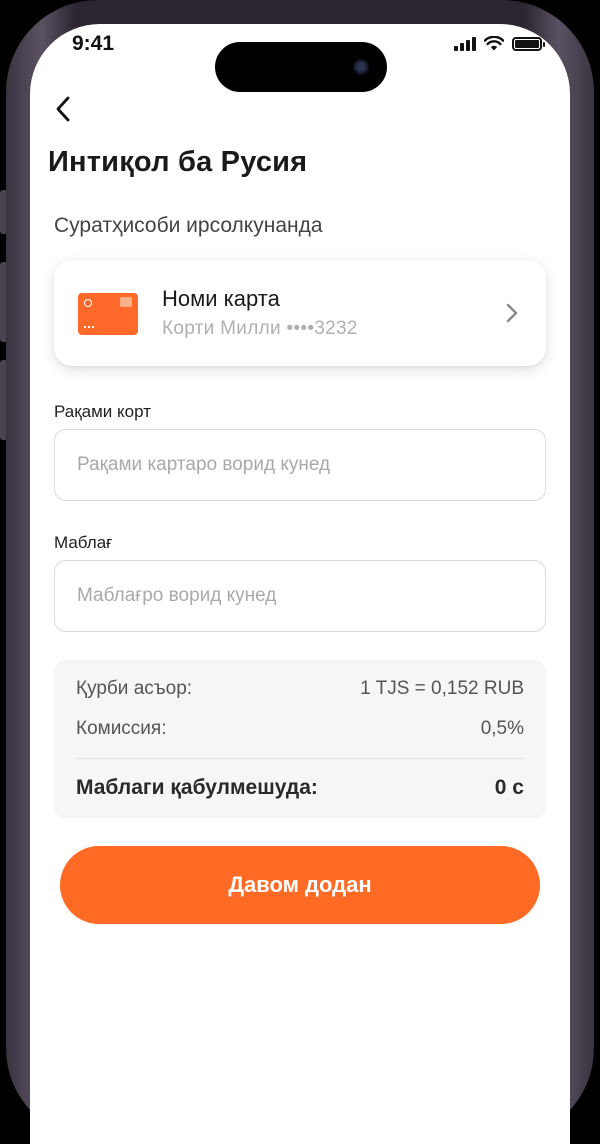 The image size is (600, 1144). Describe the element at coordinates (301, 67) in the screenshot. I see `dynamic-island` at that location.